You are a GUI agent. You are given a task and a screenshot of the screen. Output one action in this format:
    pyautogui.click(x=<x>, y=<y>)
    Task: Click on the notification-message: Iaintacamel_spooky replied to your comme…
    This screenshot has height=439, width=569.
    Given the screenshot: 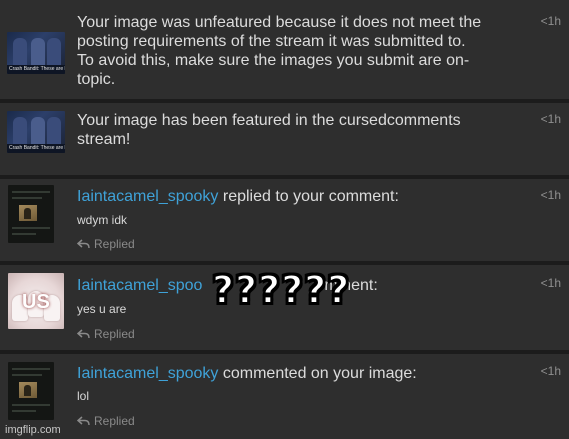 What is the action you would take?
    pyautogui.click(x=238, y=196)
    